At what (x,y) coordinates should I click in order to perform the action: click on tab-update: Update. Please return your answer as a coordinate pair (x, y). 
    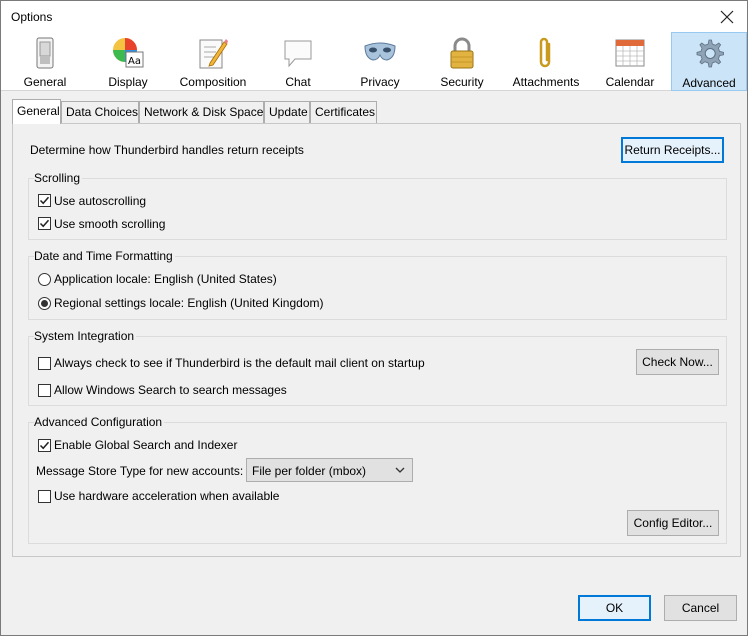
    Looking at the image, I should click on (287, 112).